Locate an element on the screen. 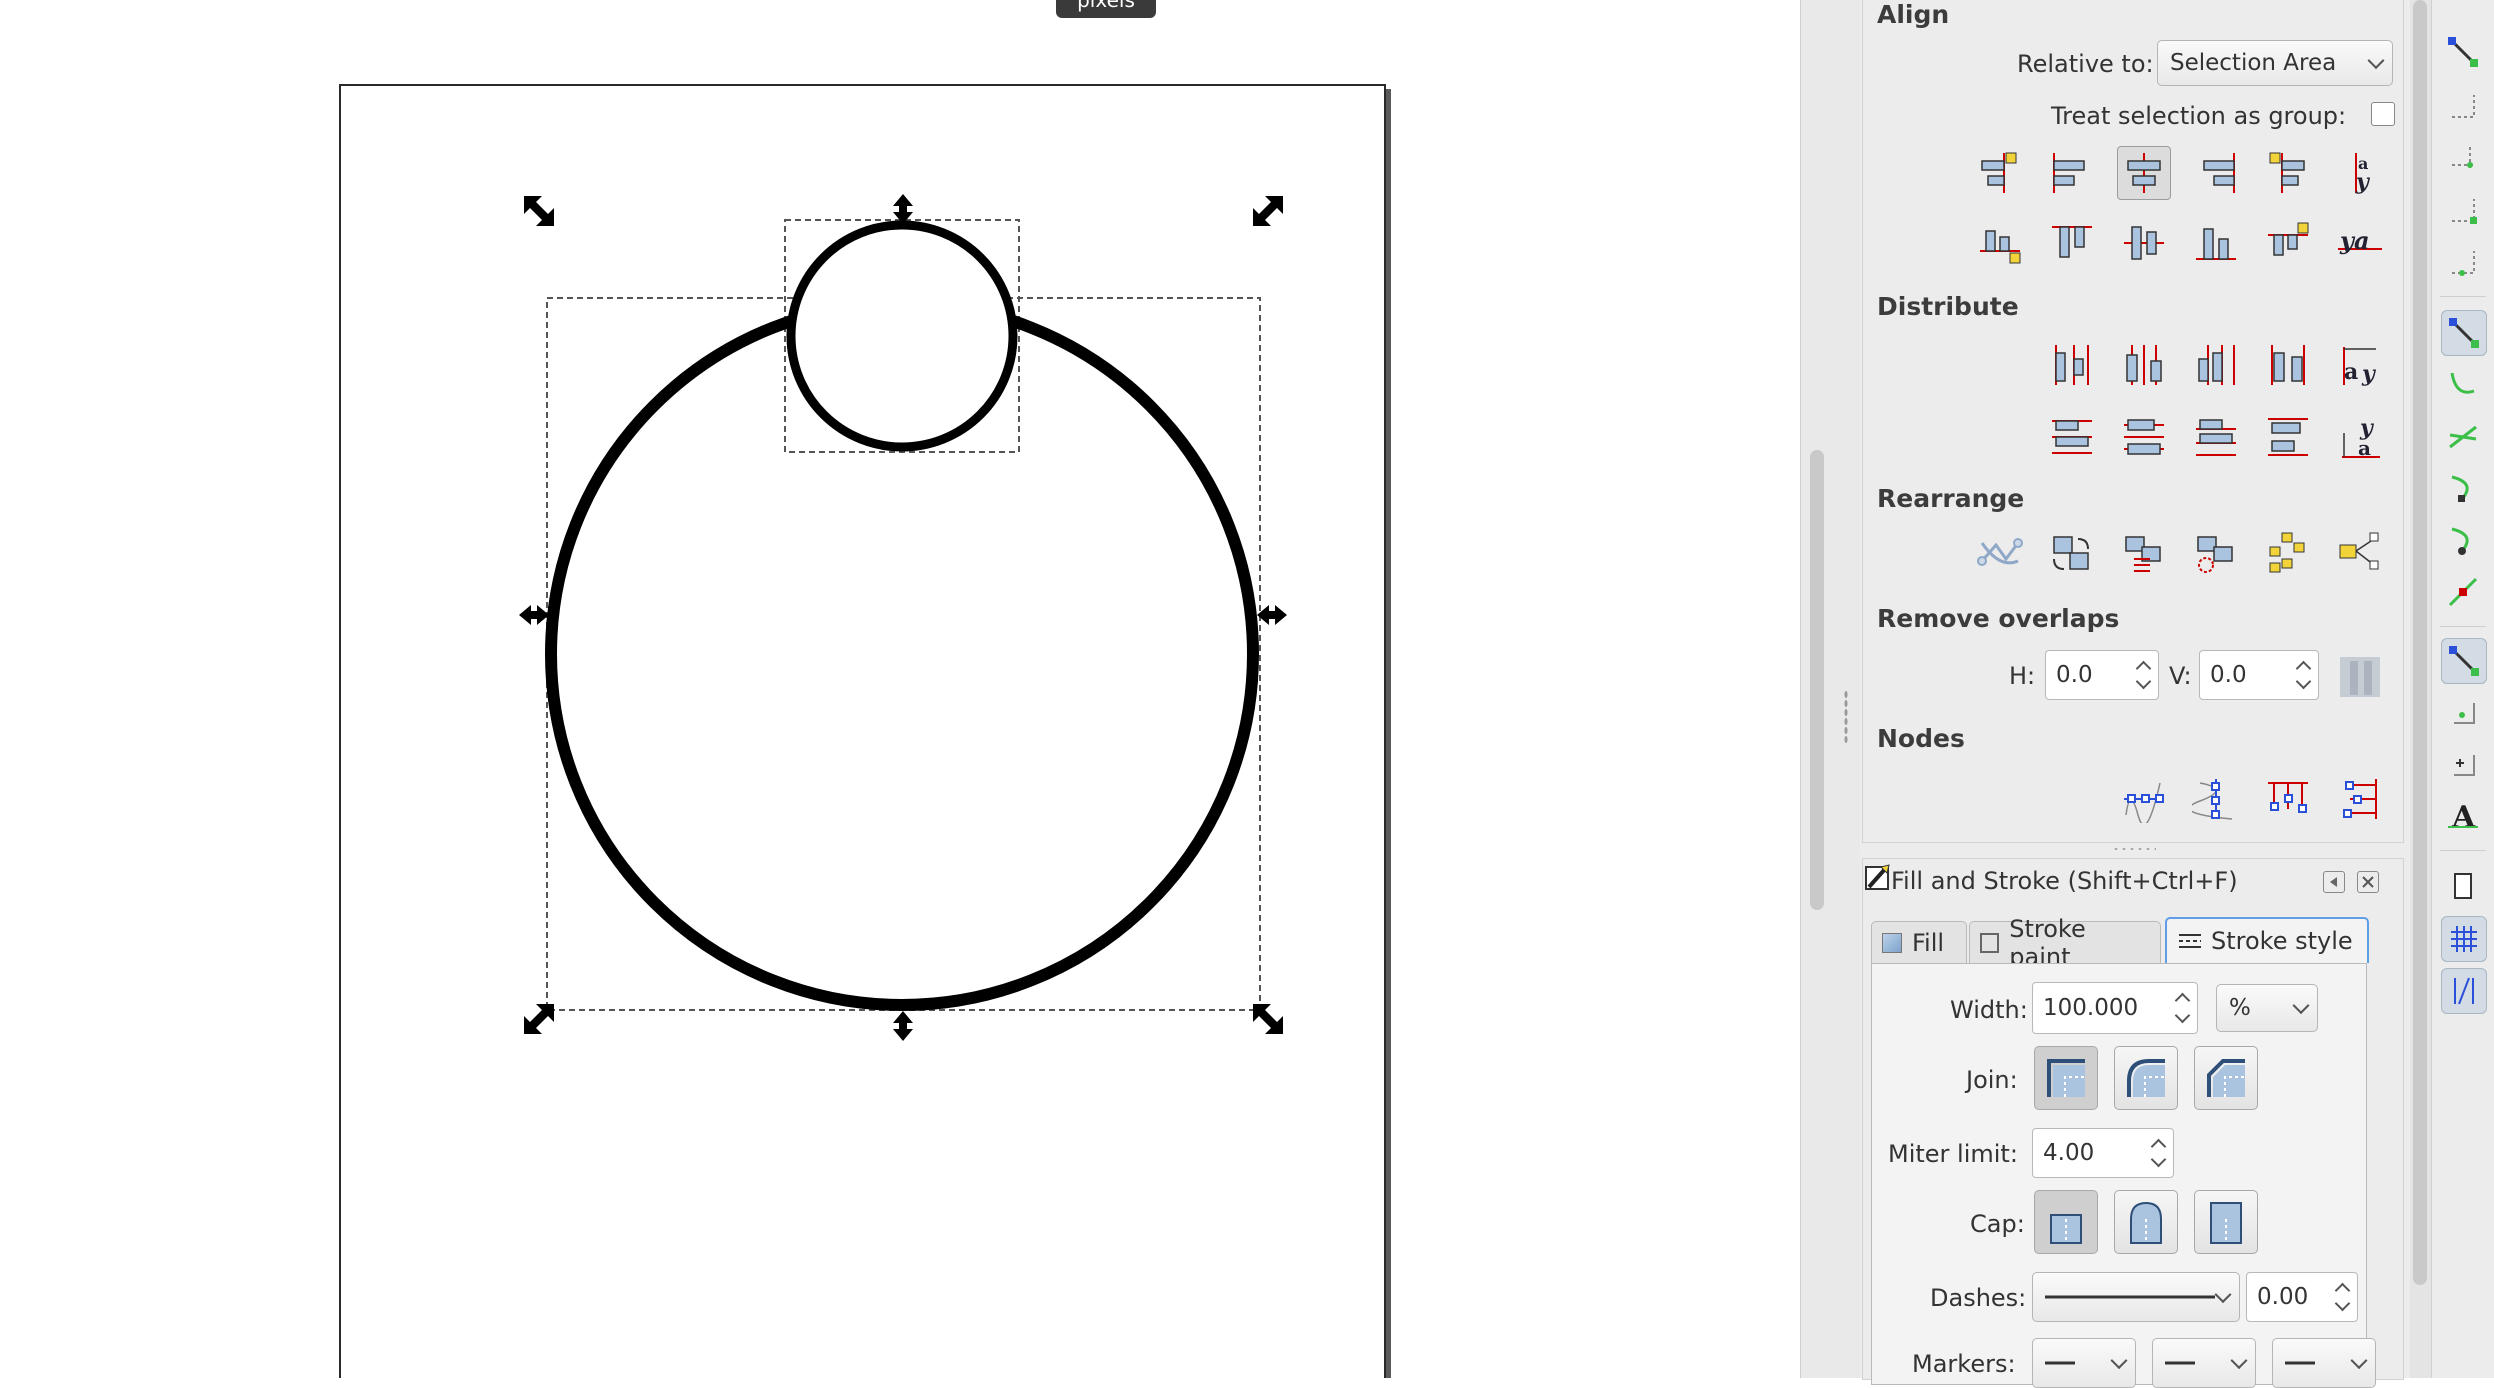  distribute-text-v-icon: ya is located at coordinates (2361, 437).